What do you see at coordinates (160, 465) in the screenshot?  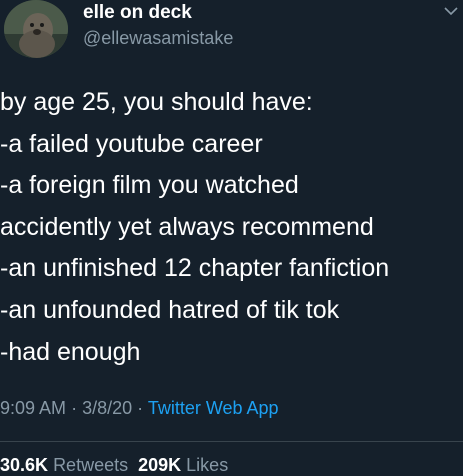 I see `likes-count: 209K` at bounding box center [160, 465].